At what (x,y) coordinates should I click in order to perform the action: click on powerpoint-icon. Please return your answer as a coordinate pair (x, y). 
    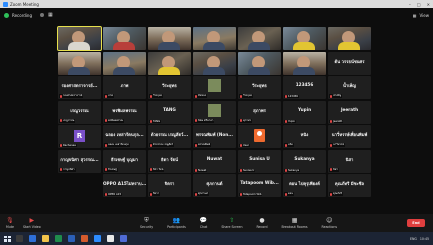
    Looking at the image, I should click on (84, 238).